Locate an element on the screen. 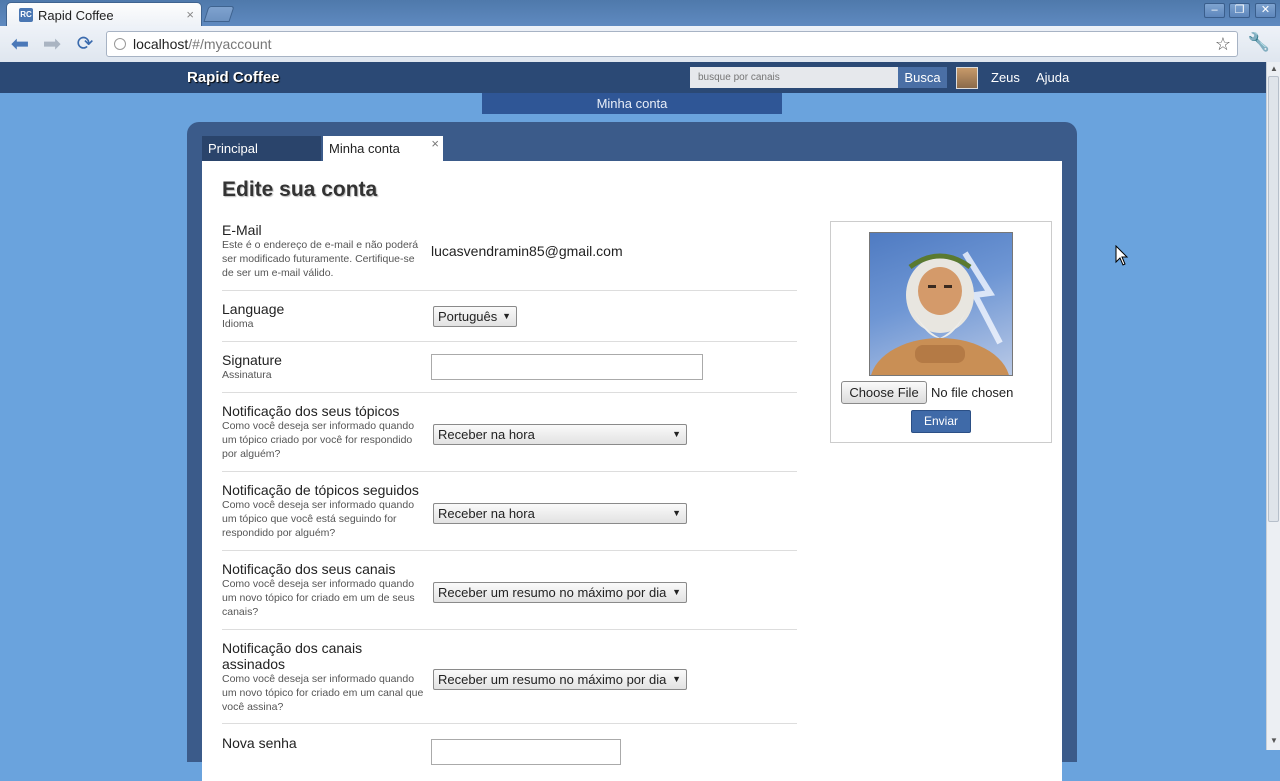  file-status: No file chosen is located at coordinates (972, 392).